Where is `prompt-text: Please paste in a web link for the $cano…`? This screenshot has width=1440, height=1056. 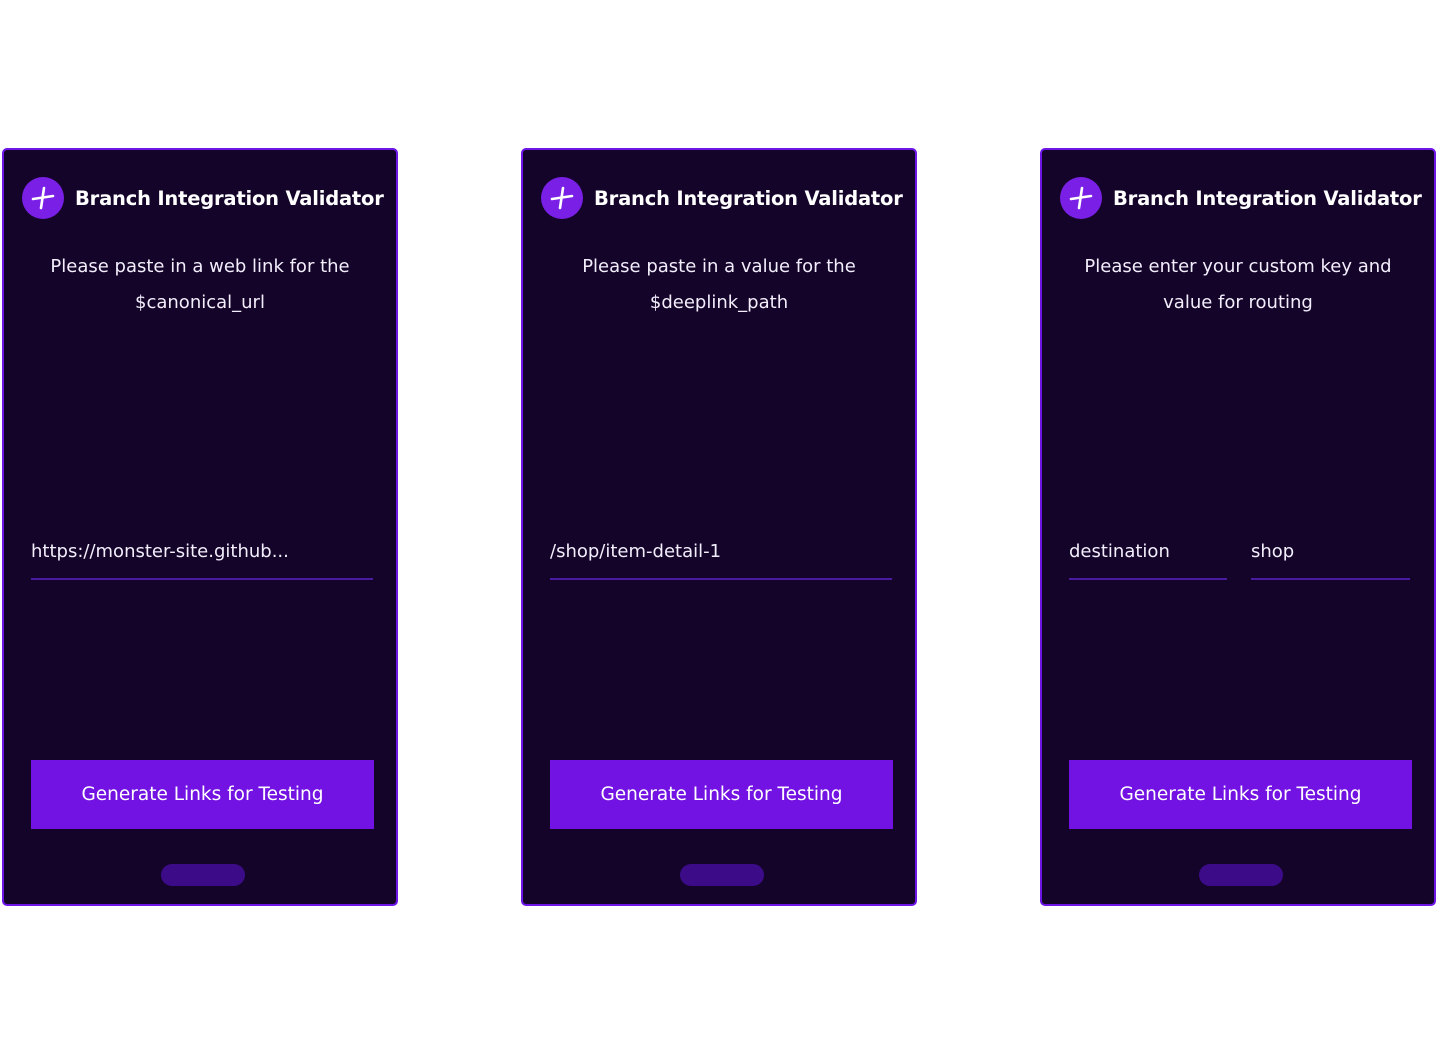 prompt-text: Please paste in a web link for the $cano… is located at coordinates (200, 284).